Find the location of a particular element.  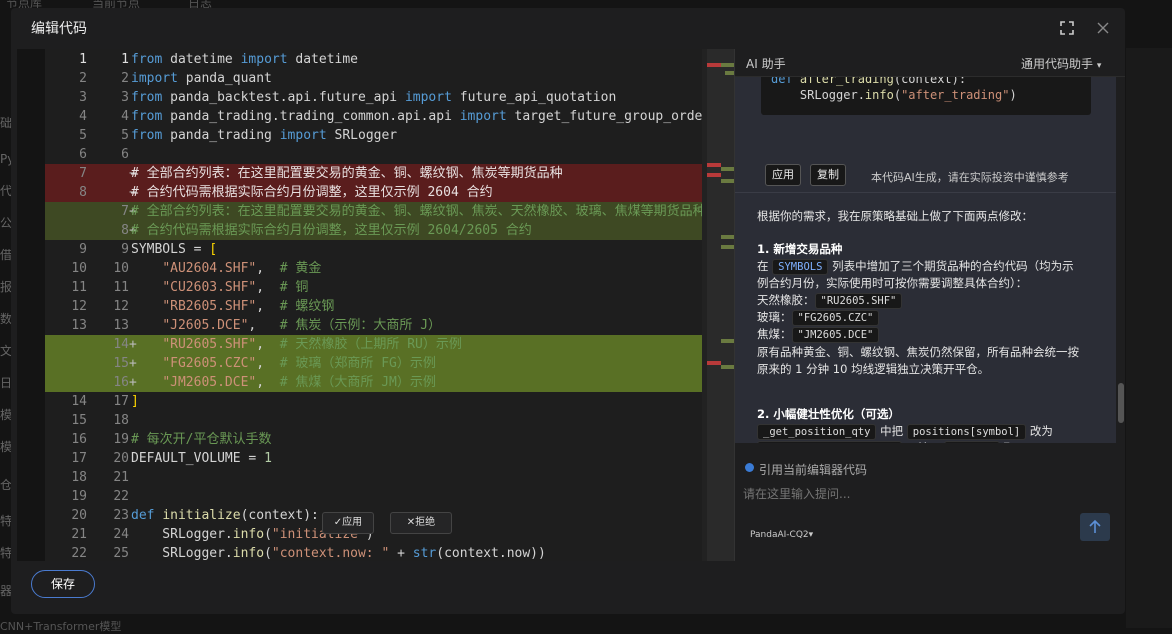

apply-button: 应用 is located at coordinates (783, 175).